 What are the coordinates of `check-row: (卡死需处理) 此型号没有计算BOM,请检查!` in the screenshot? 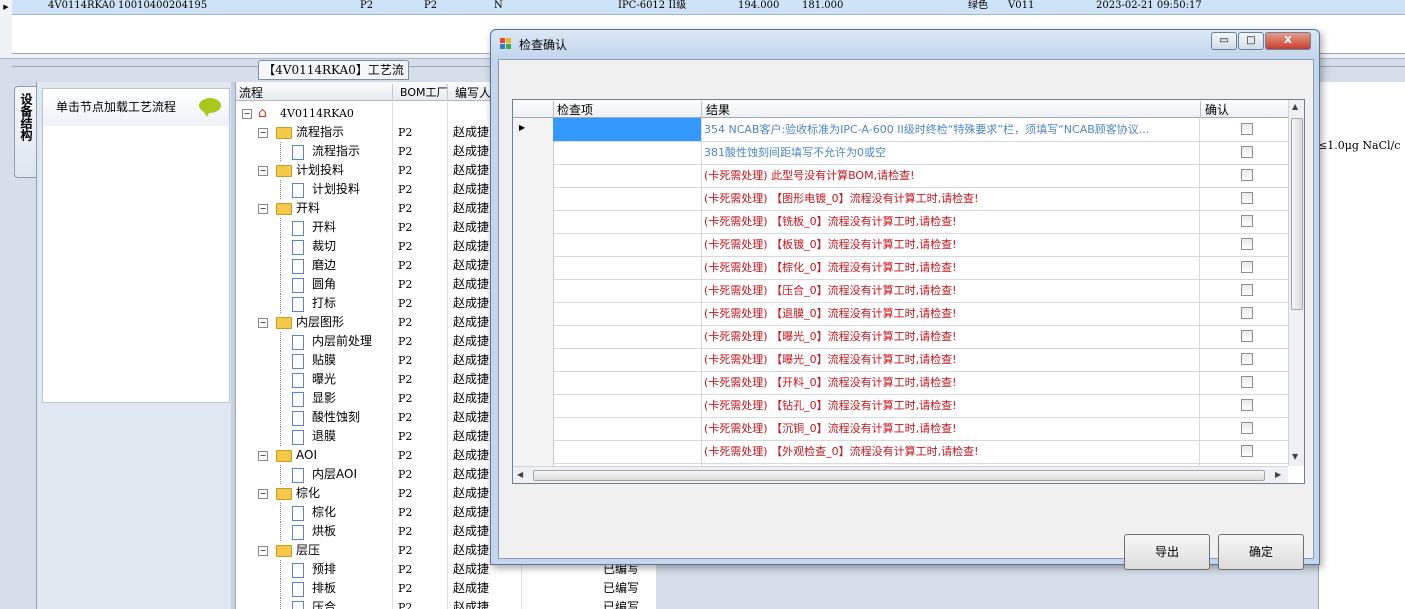 It's located at (900, 176).